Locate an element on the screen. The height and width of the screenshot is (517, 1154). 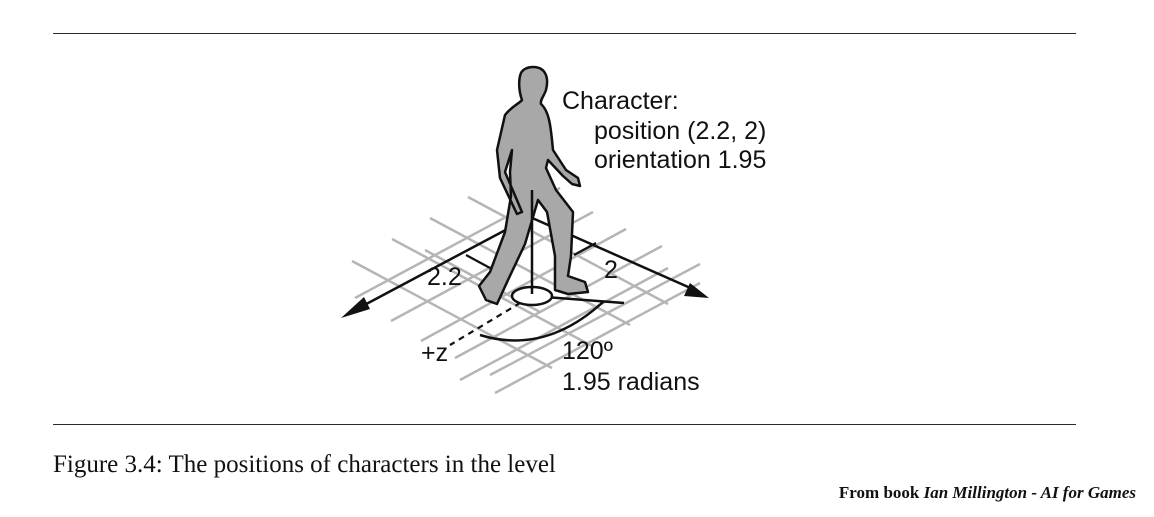
z-offset-label: 2 is located at coordinates (611, 270).